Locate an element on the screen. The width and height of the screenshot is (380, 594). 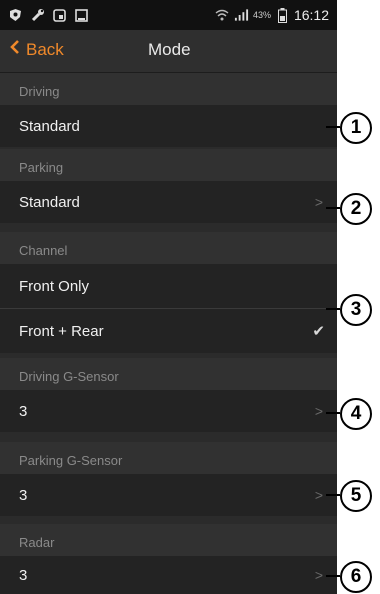
clock: 16:12 is located at coordinates (311, 15).